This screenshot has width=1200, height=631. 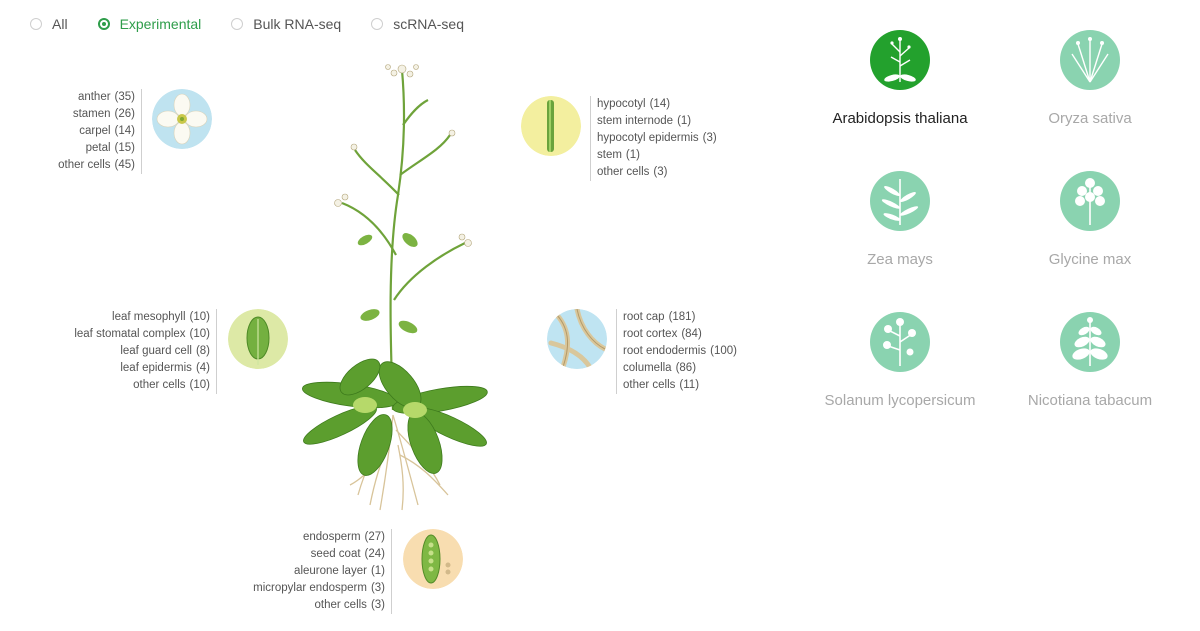 What do you see at coordinates (647, 368) in the screenshot?
I see `tissue-name: columella` at bounding box center [647, 368].